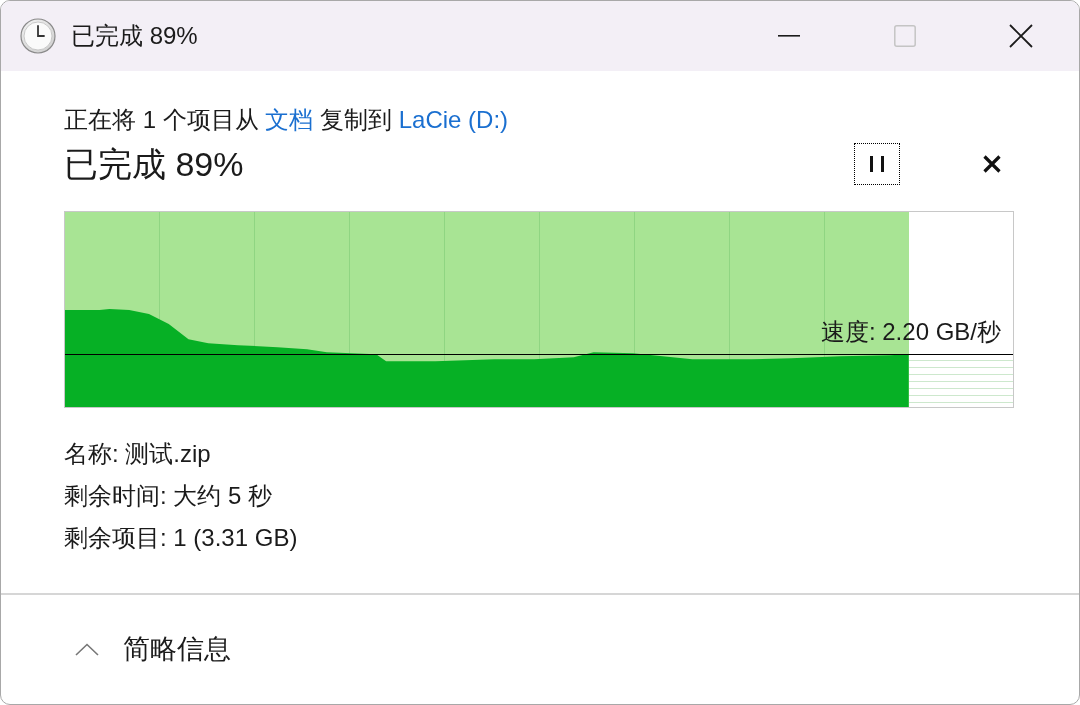  What do you see at coordinates (138, 454) in the screenshot?
I see `info-line: 名称: 测试.zip` at bounding box center [138, 454].